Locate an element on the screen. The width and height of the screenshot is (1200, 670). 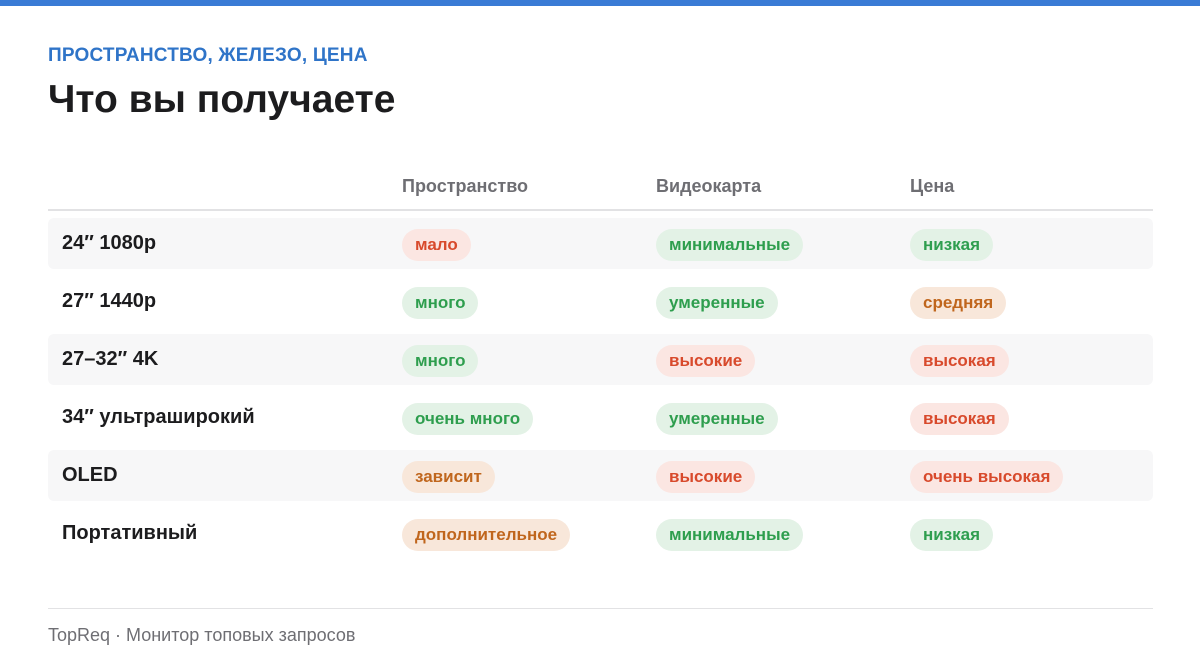
table-row: 24″ 1080p мало минимальные низкая is located at coordinates (600, 243).